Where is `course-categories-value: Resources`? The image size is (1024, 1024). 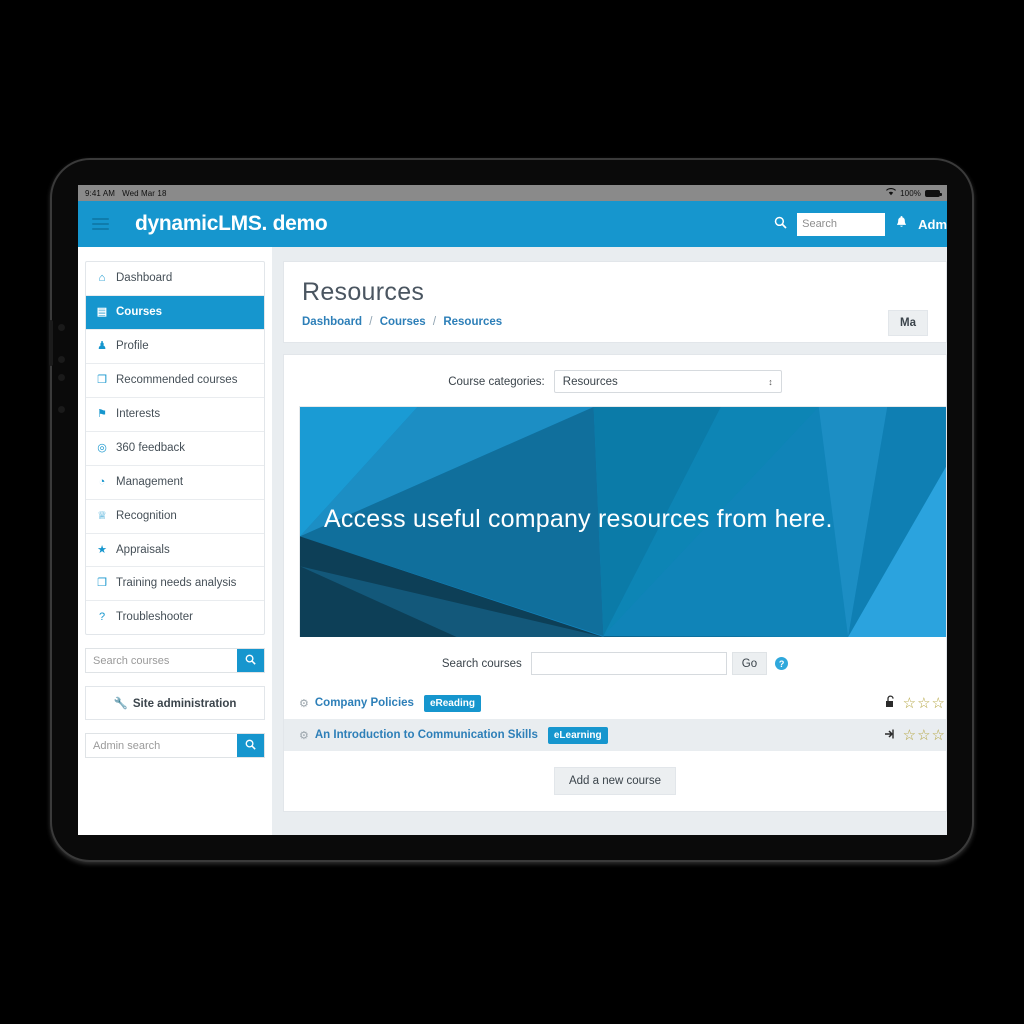
course-categories-value: Resources is located at coordinates (590, 381).